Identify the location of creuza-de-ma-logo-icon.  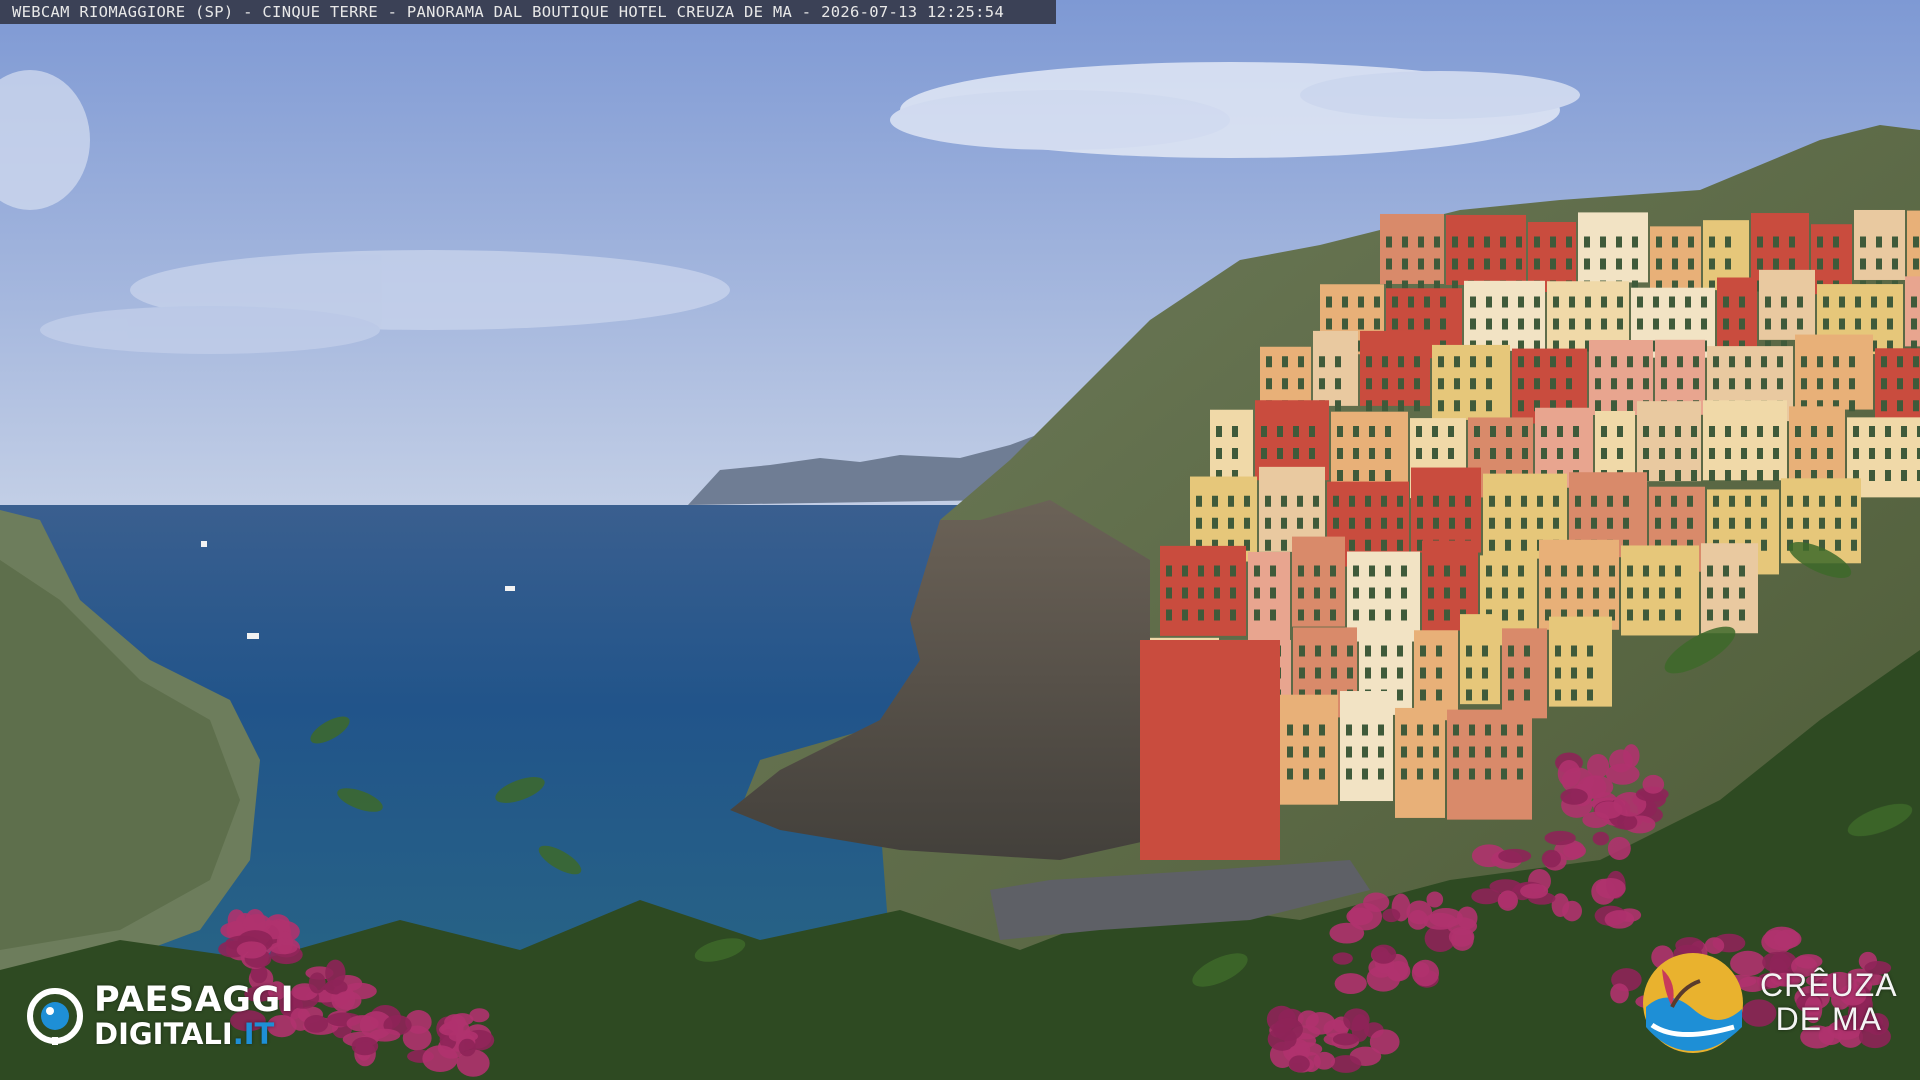
(1693, 1003).